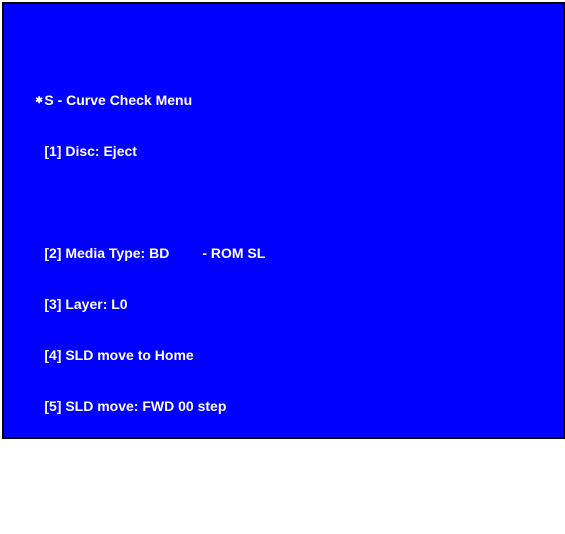 The width and height of the screenshot is (565, 534). Describe the element at coordinates (86, 304) in the screenshot. I see `menu-item-label: [3] Layer: L0` at that location.